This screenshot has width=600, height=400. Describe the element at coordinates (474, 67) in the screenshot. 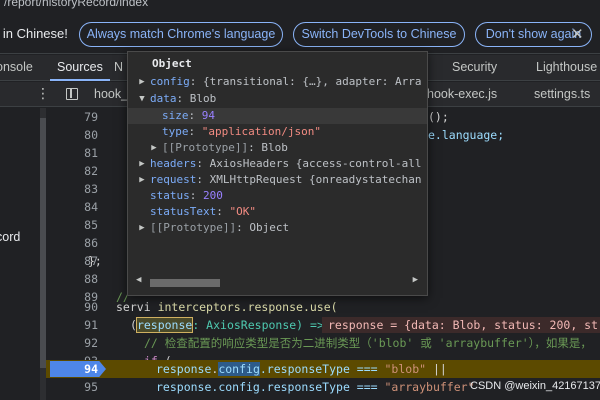

I see `tab-security: Security` at that location.